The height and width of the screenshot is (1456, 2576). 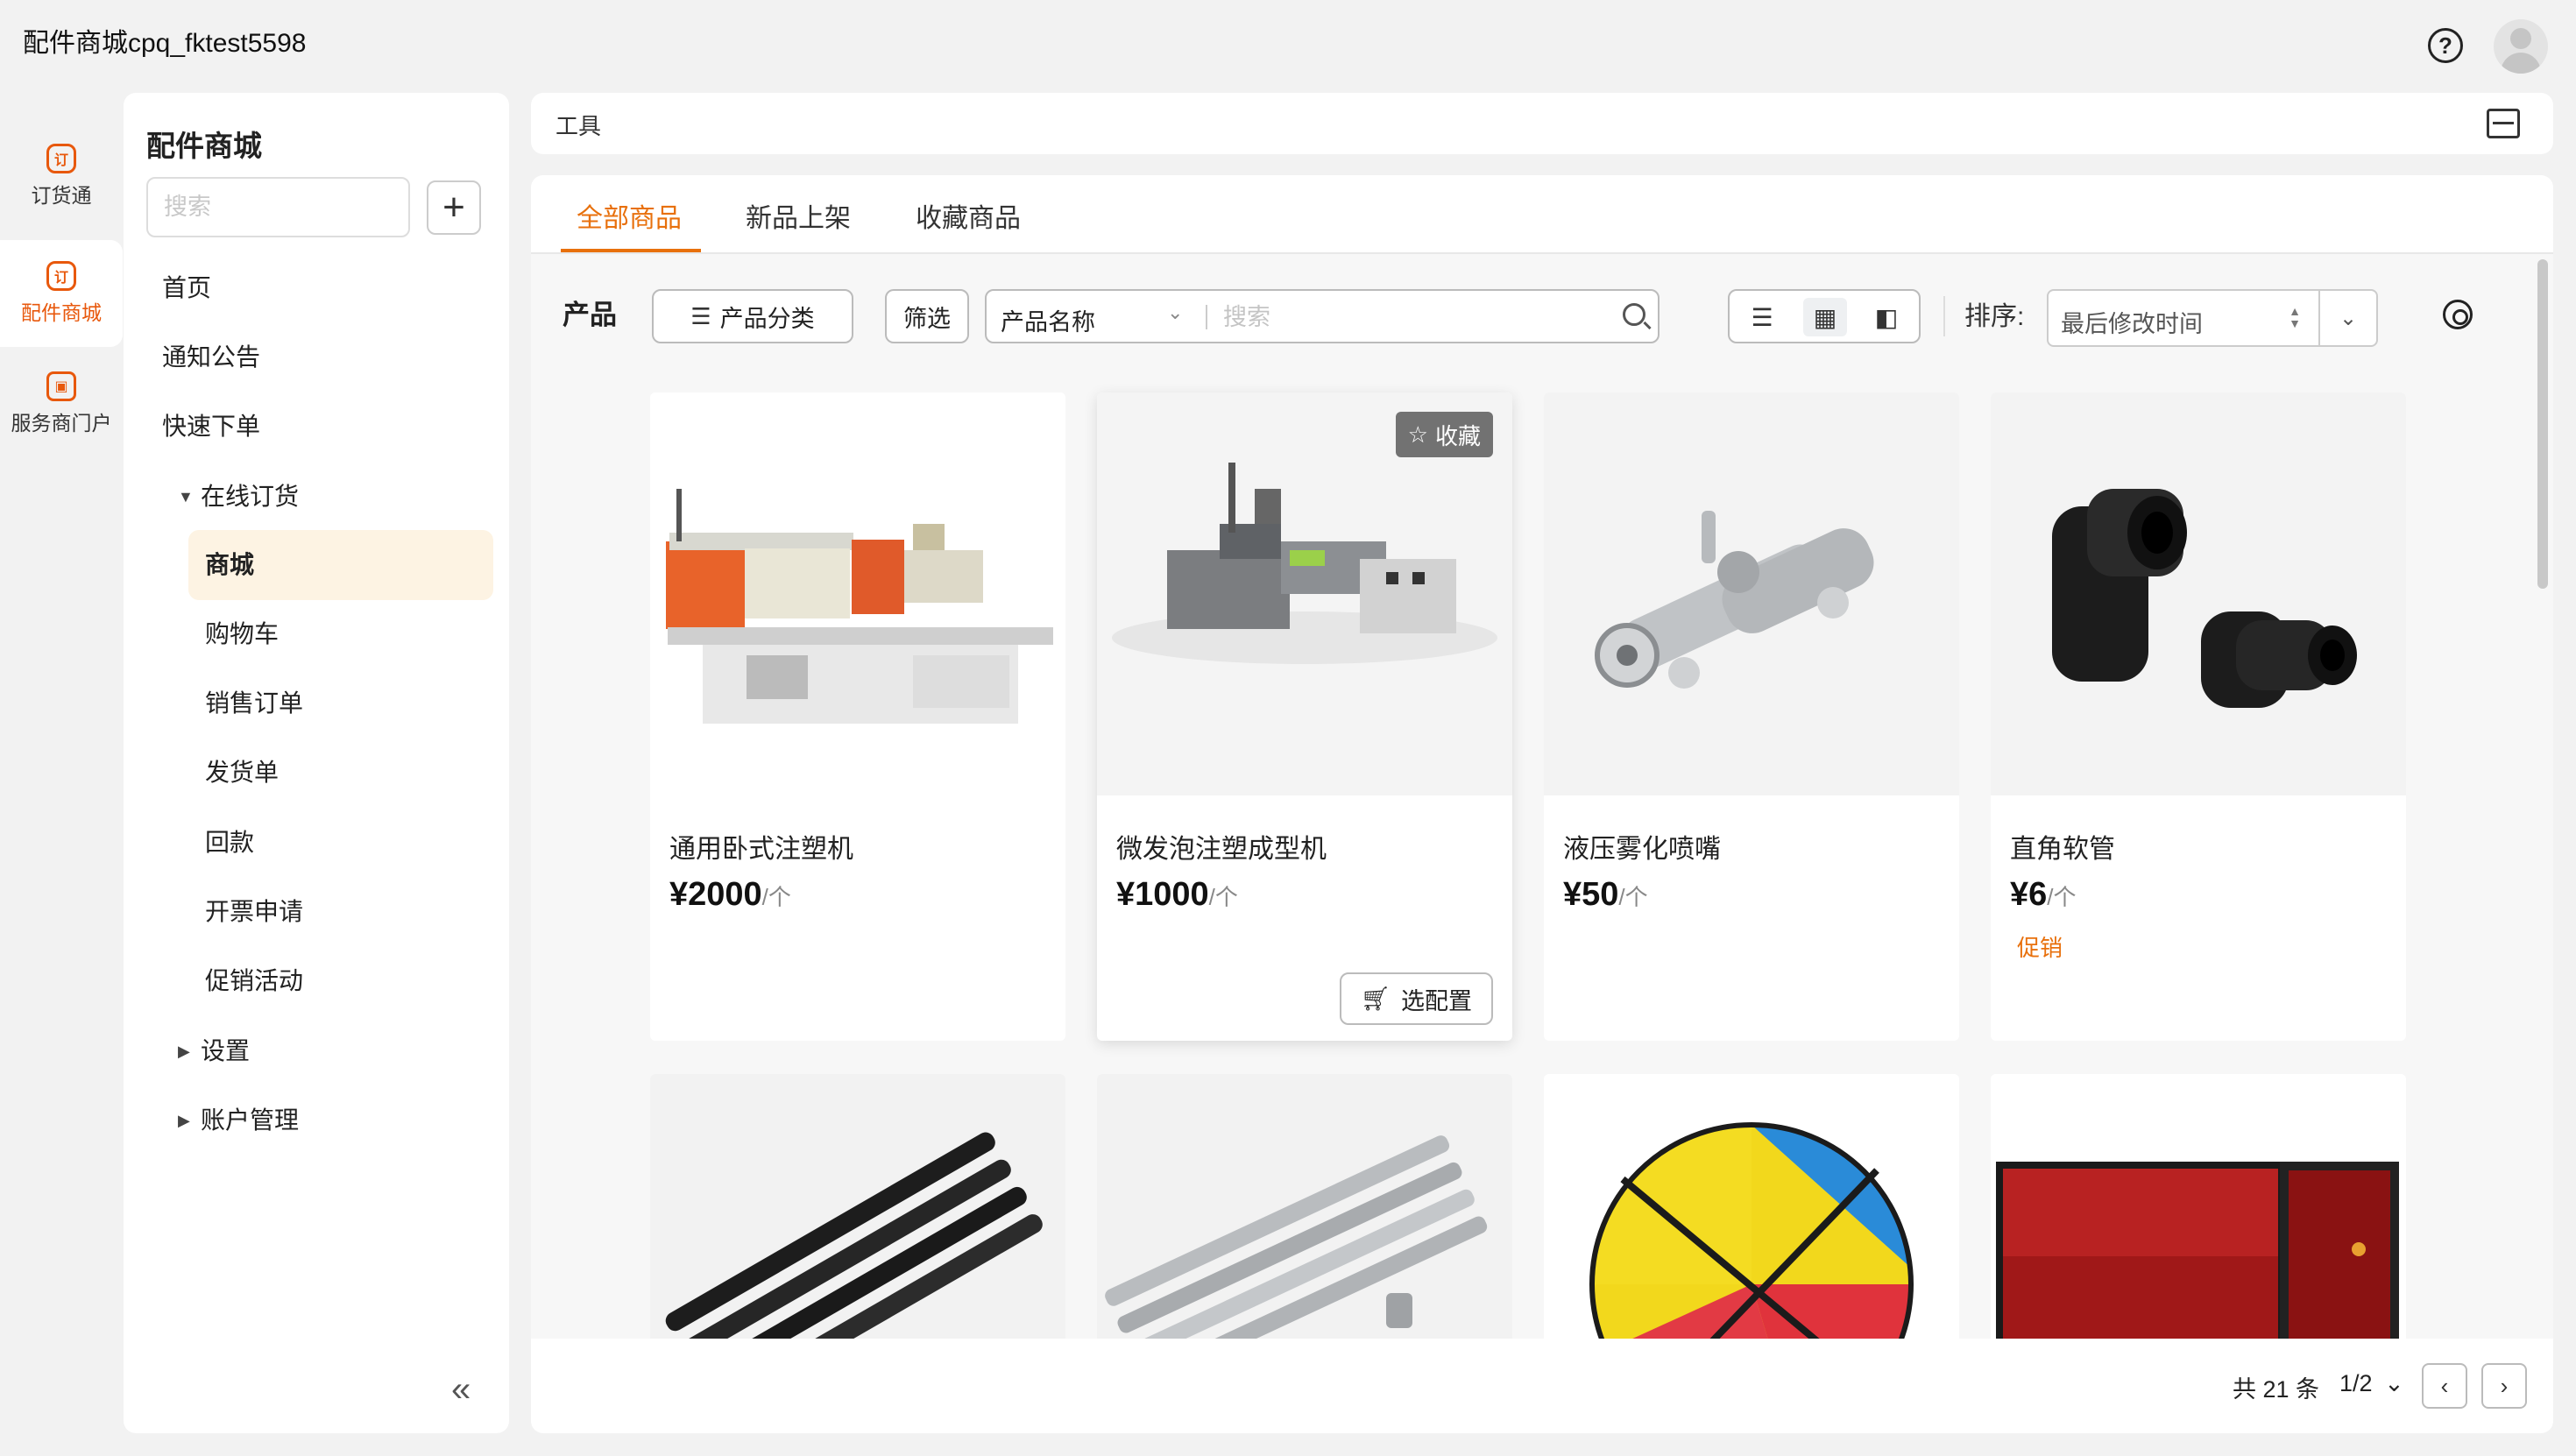 I want to click on product-card: 液压雾化喷嘴 ¥50/个, so click(x=1751, y=716).